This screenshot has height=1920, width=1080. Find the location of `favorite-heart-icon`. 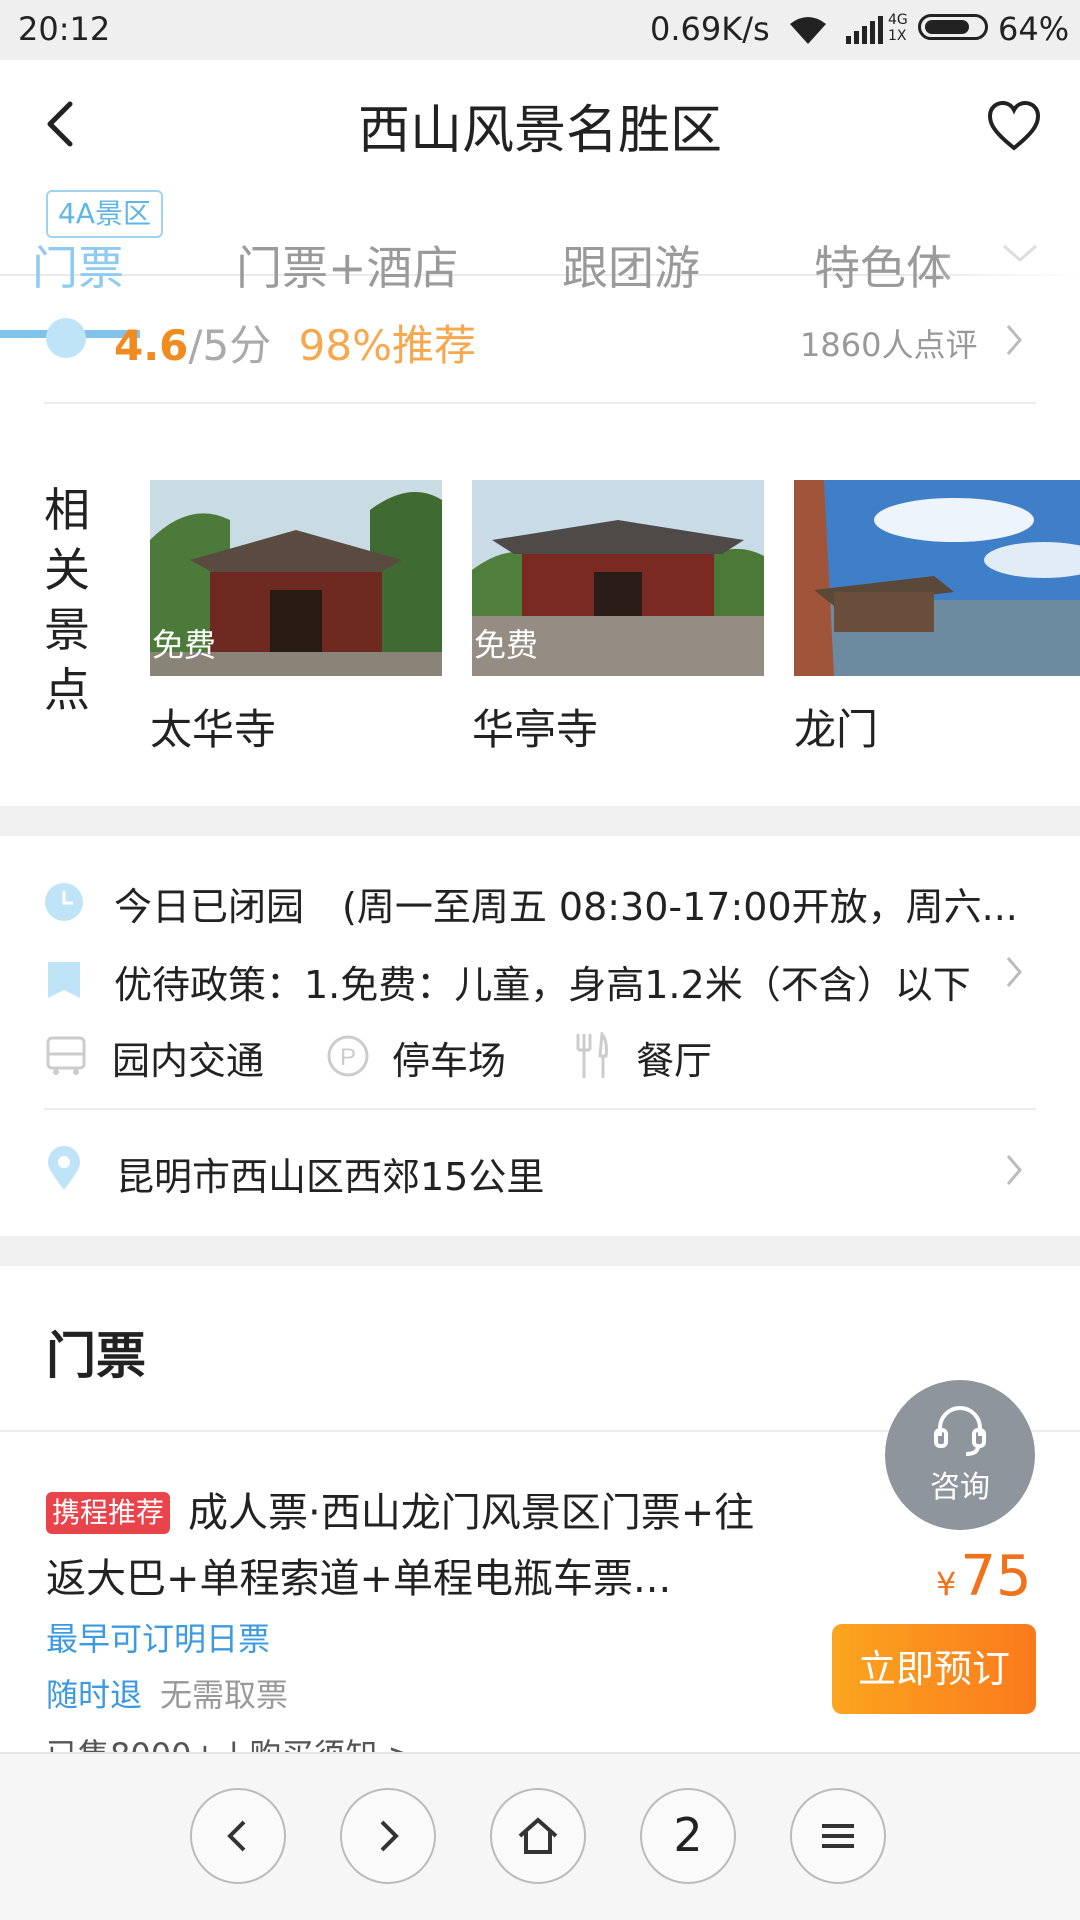

favorite-heart-icon is located at coordinates (1014, 126).